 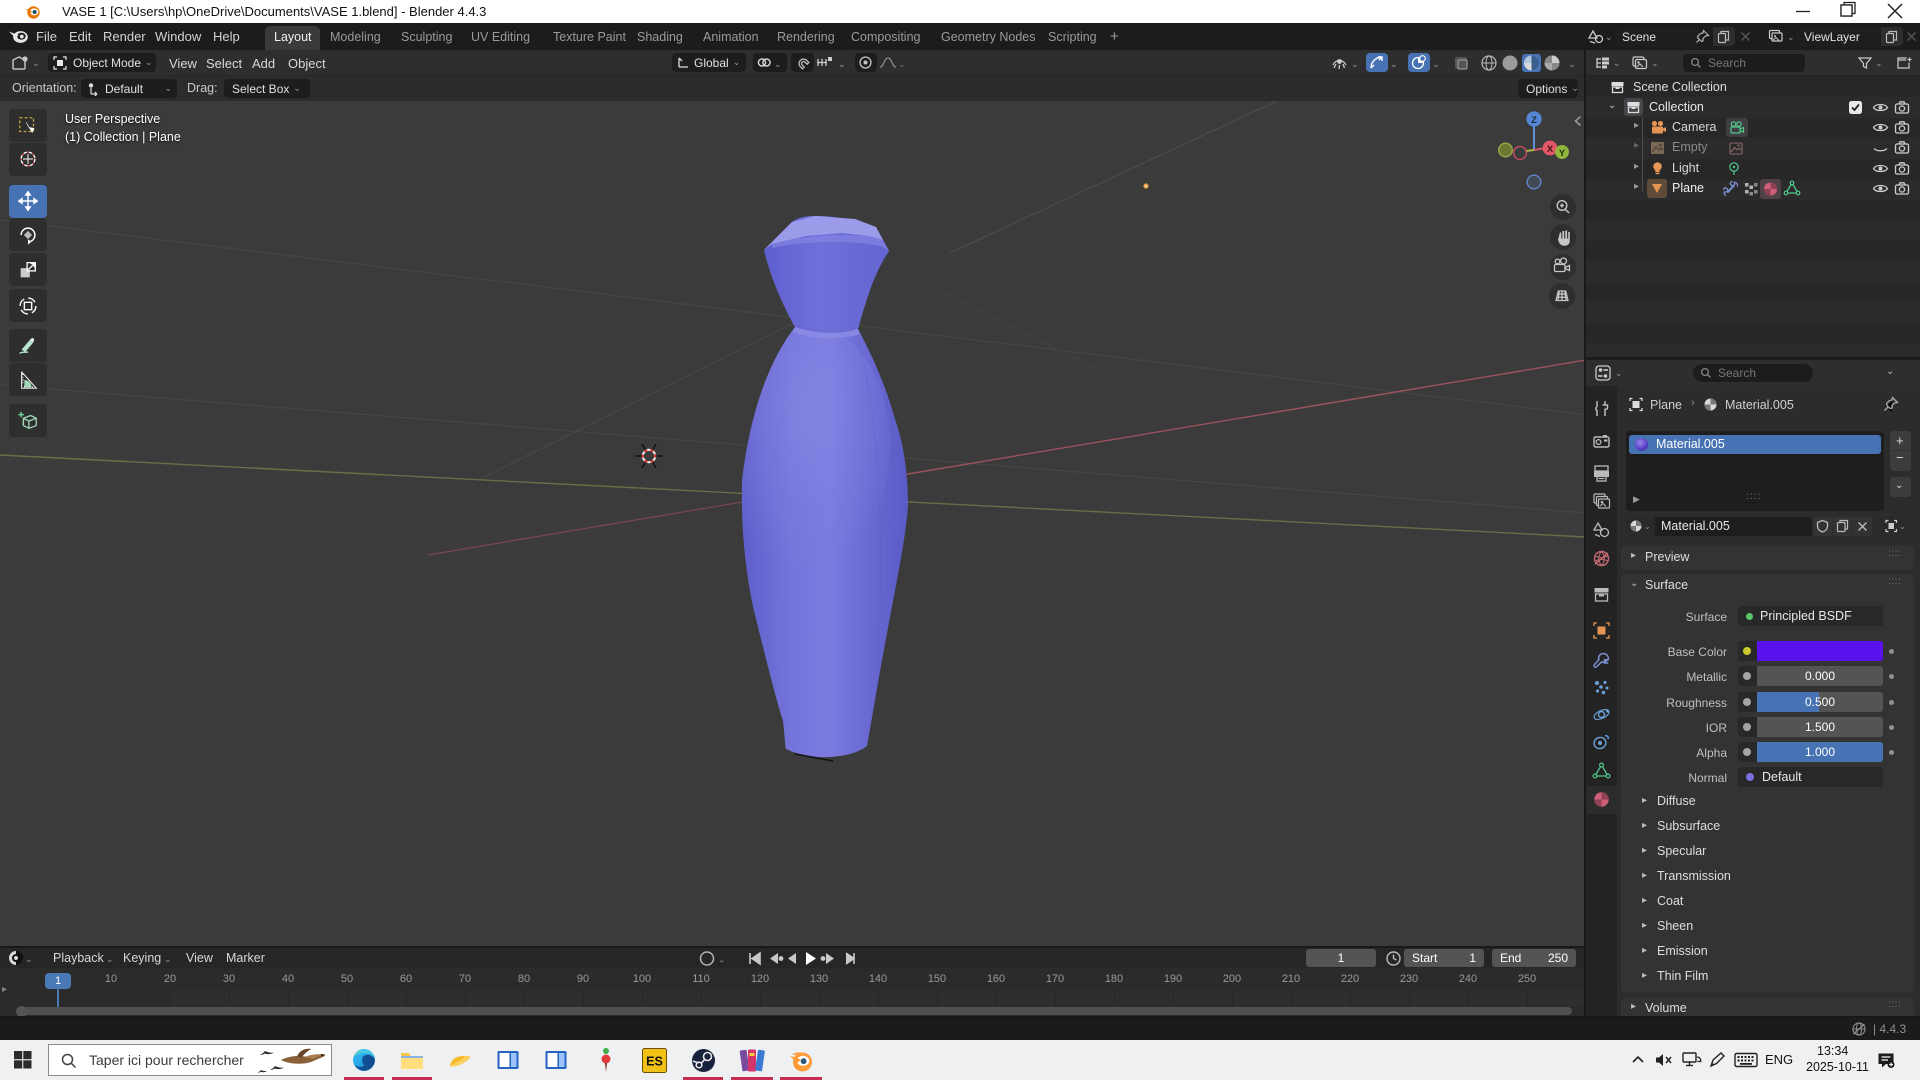 I want to click on svg-text: X, so click(x=1550, y=149).